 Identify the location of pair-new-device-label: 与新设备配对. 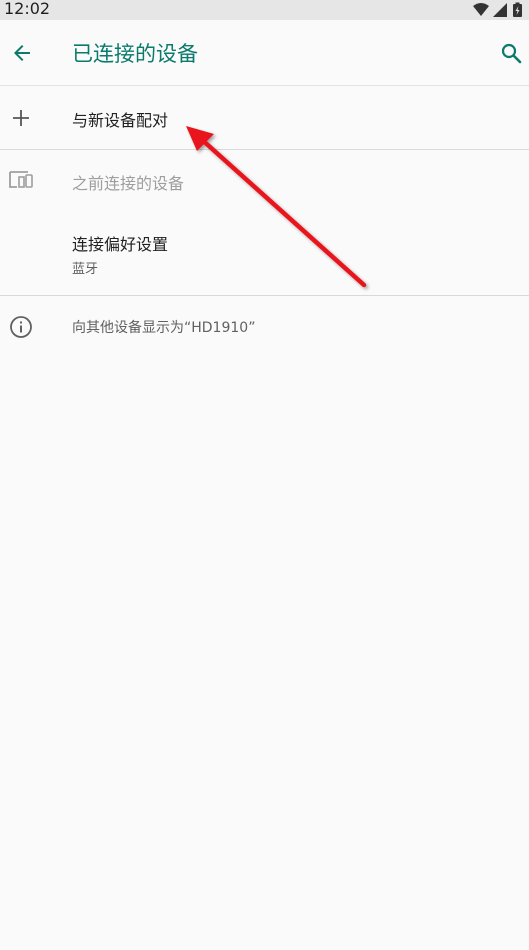
(120, 120).